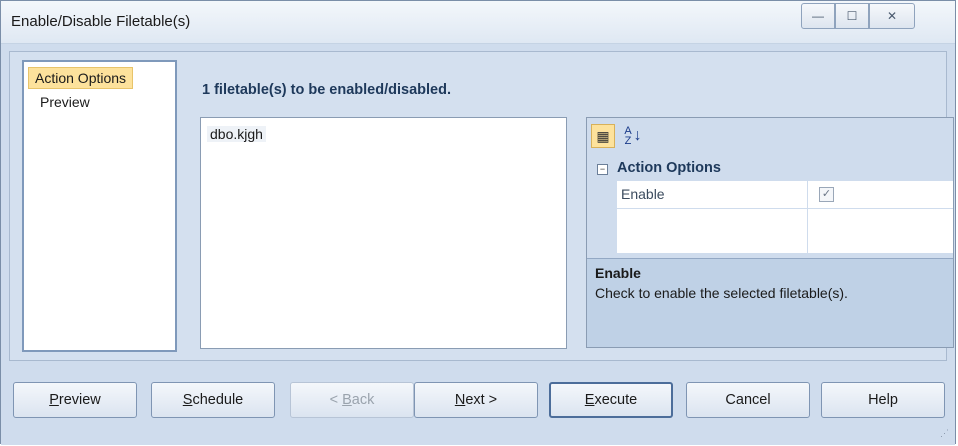  I want to click on property-grid-table: − Action Options Enable ✓, so click(770, 204).